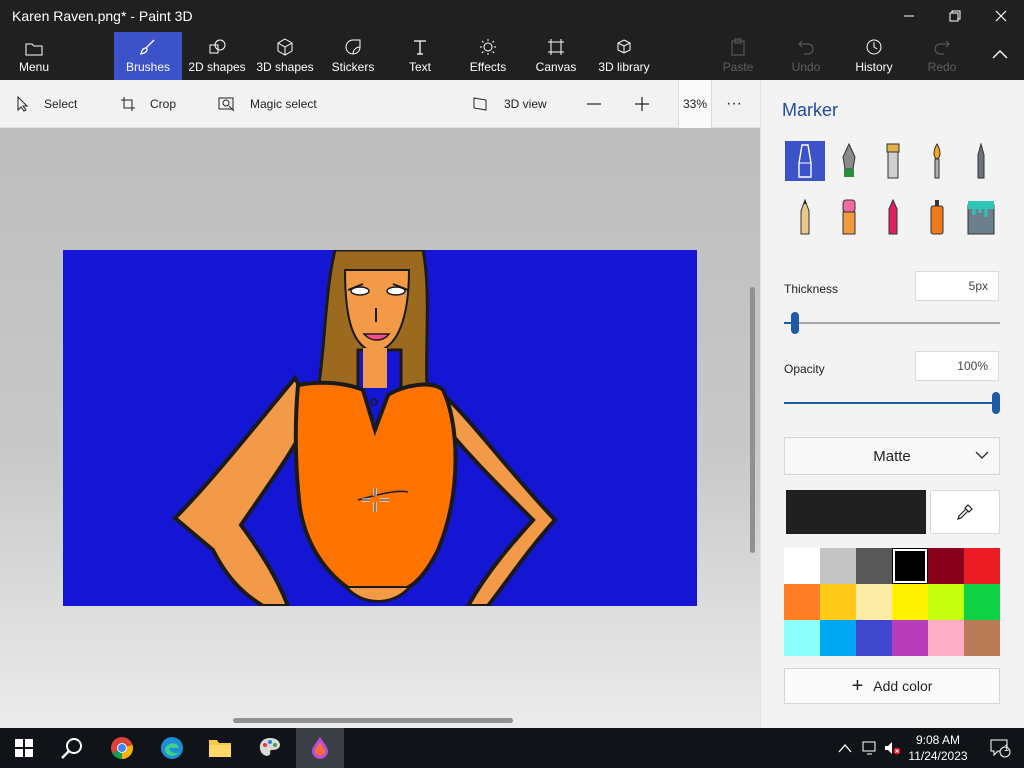 The width and height of the screenshot is (1024, 768). I want to click on taskbar-paint, so click(270, 748).